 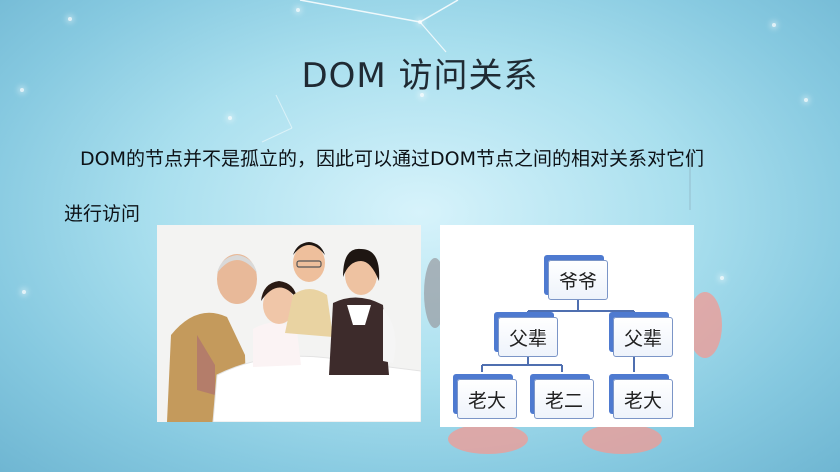 I want to click on tree-node-child-2: 老二, so click(x=564, y=399).